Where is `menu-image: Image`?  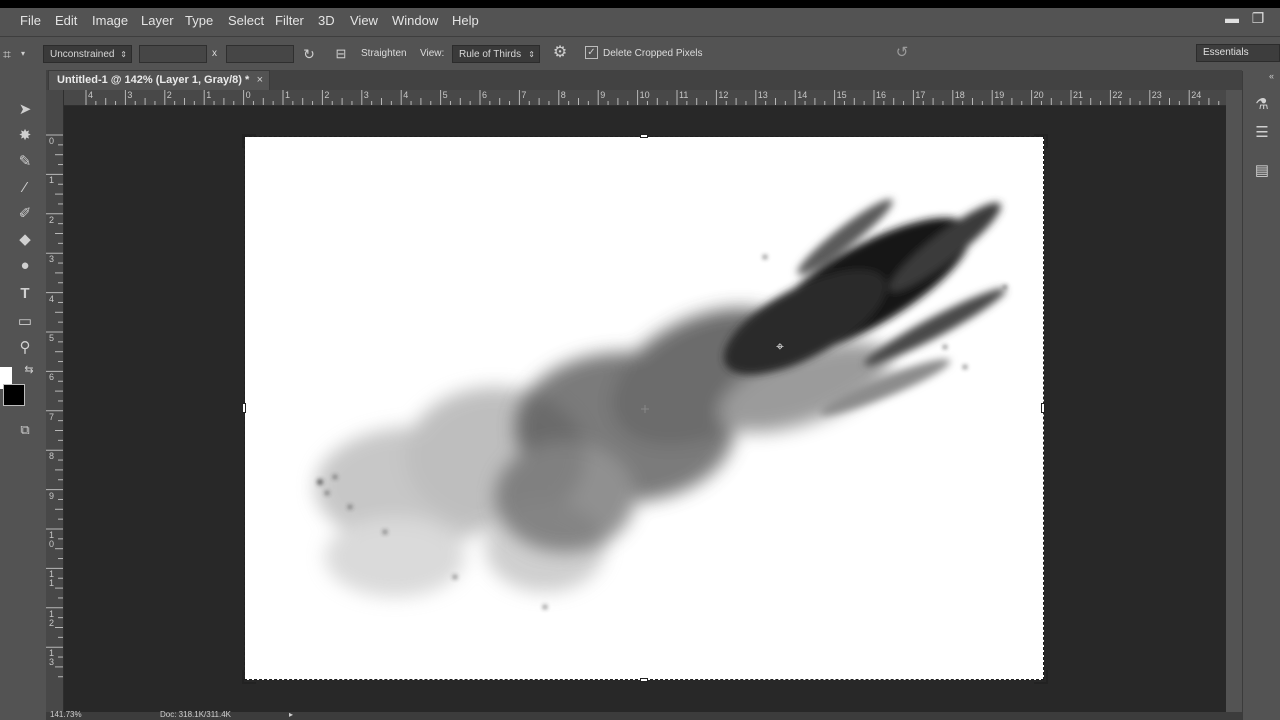 menu-image: Image is located at coordinates (110, 20).